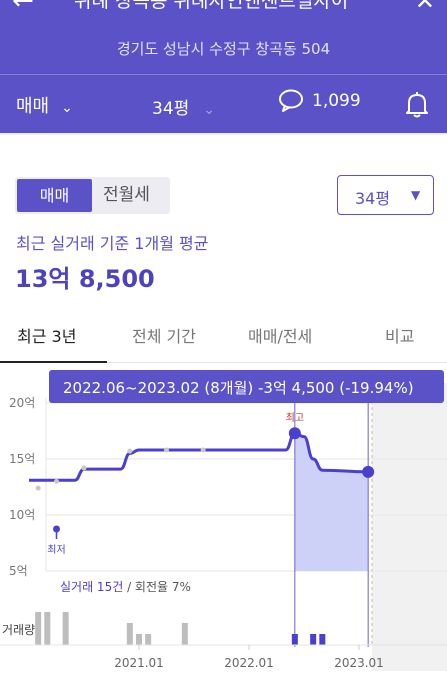  Describe the element at coordinates (23, 8) in the screenshot. I see `back-arrow-icon: ←` at that location.